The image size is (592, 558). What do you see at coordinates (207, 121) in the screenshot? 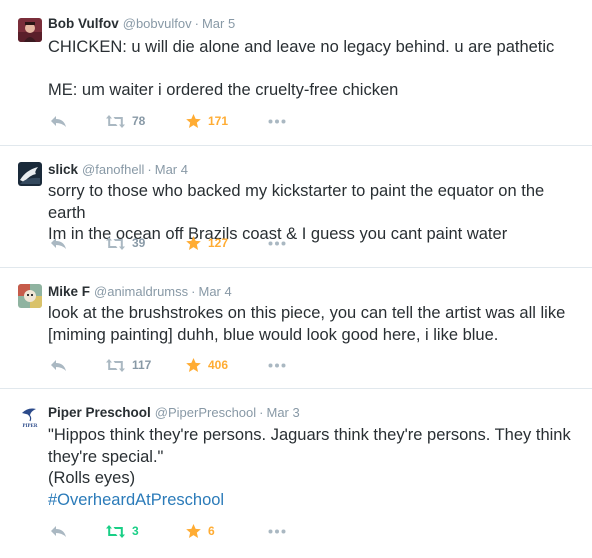
I see `favorite-button: 171` at bounding box center [207, 121].